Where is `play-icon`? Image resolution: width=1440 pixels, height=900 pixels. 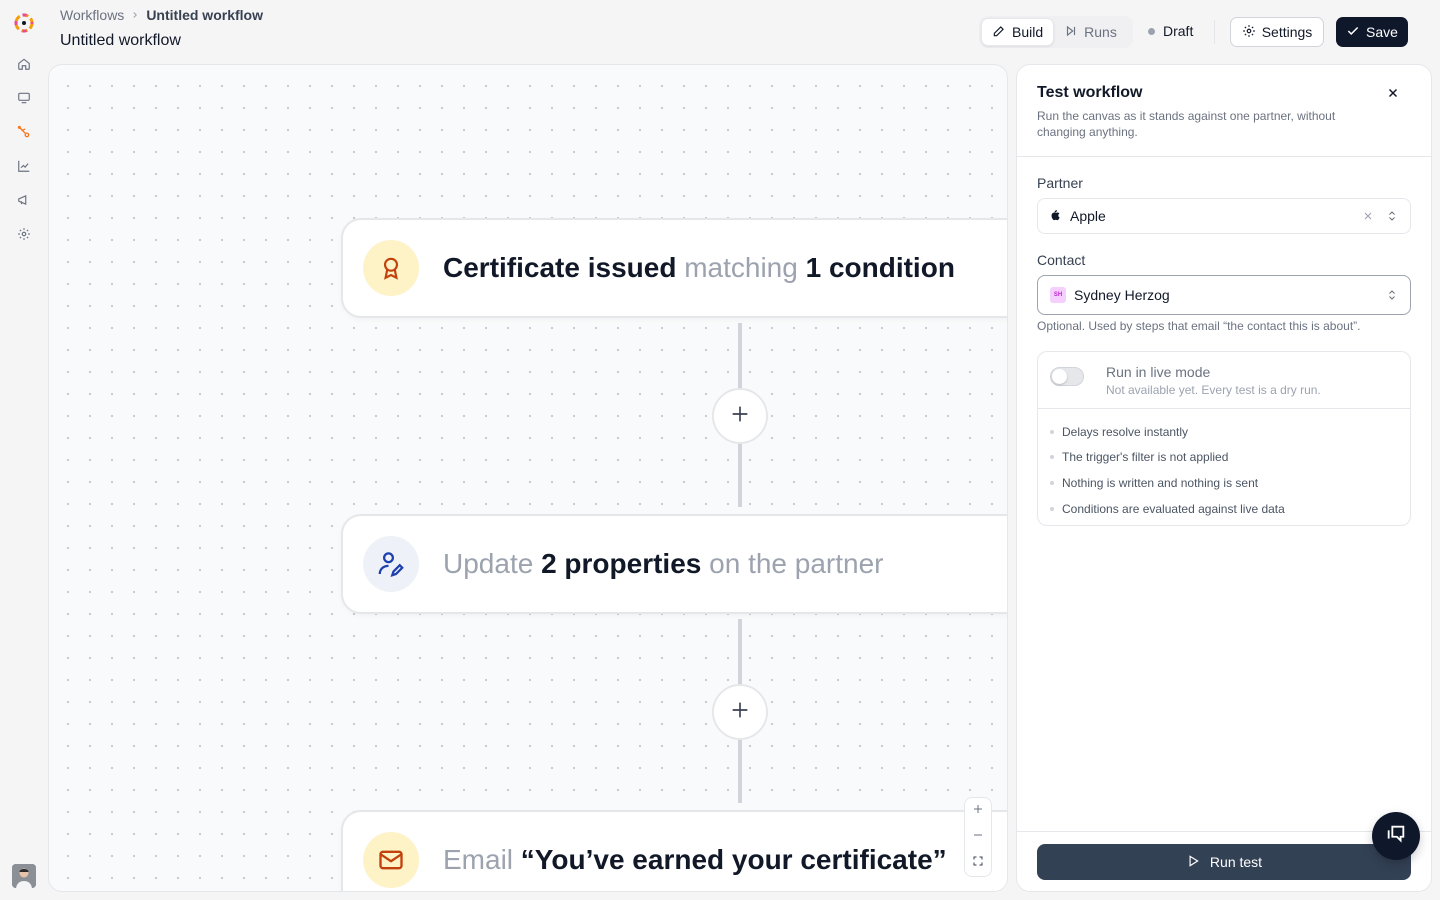 play-icon is located at coordinates (1193, 862).